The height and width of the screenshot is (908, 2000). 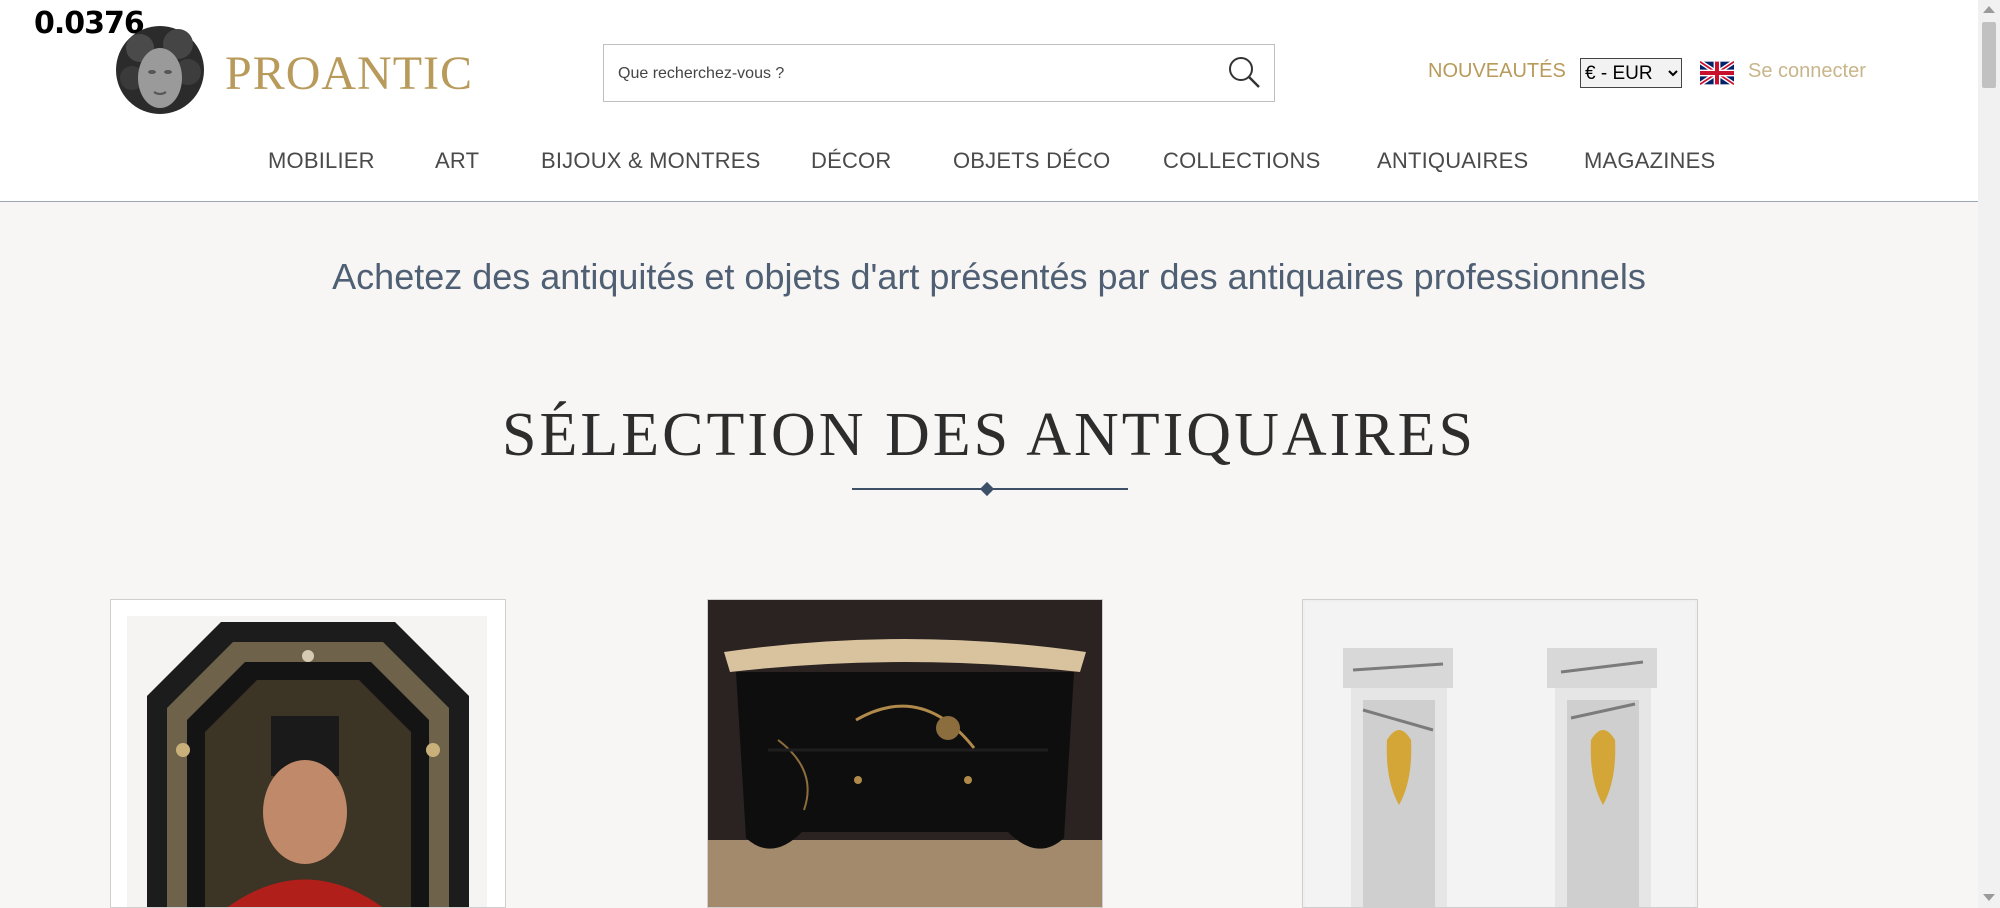 I want to click on nav-item-antiquaires: ANTIQUAIRES, so click(x=1452, y=161).